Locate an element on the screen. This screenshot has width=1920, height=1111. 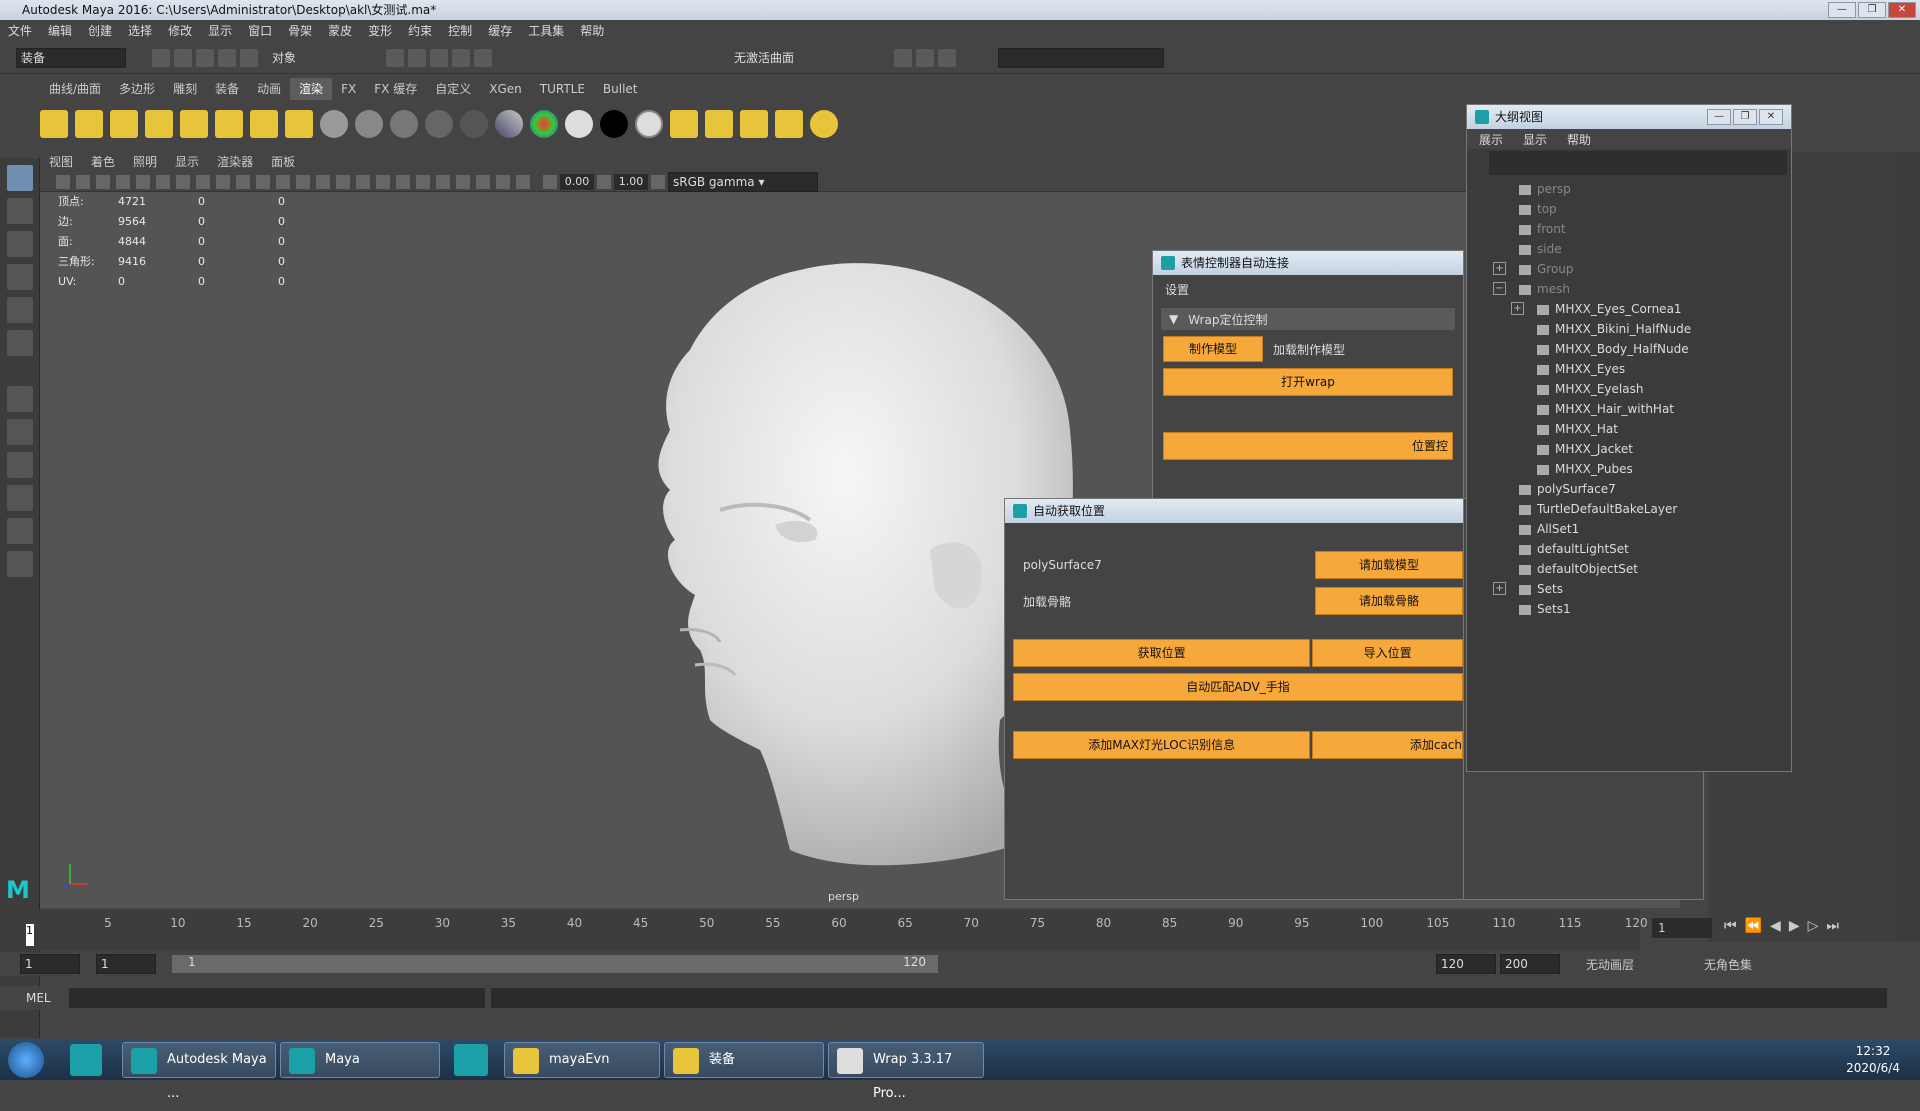
playback-end-field: 120 is located at coordinates (1466, 964).